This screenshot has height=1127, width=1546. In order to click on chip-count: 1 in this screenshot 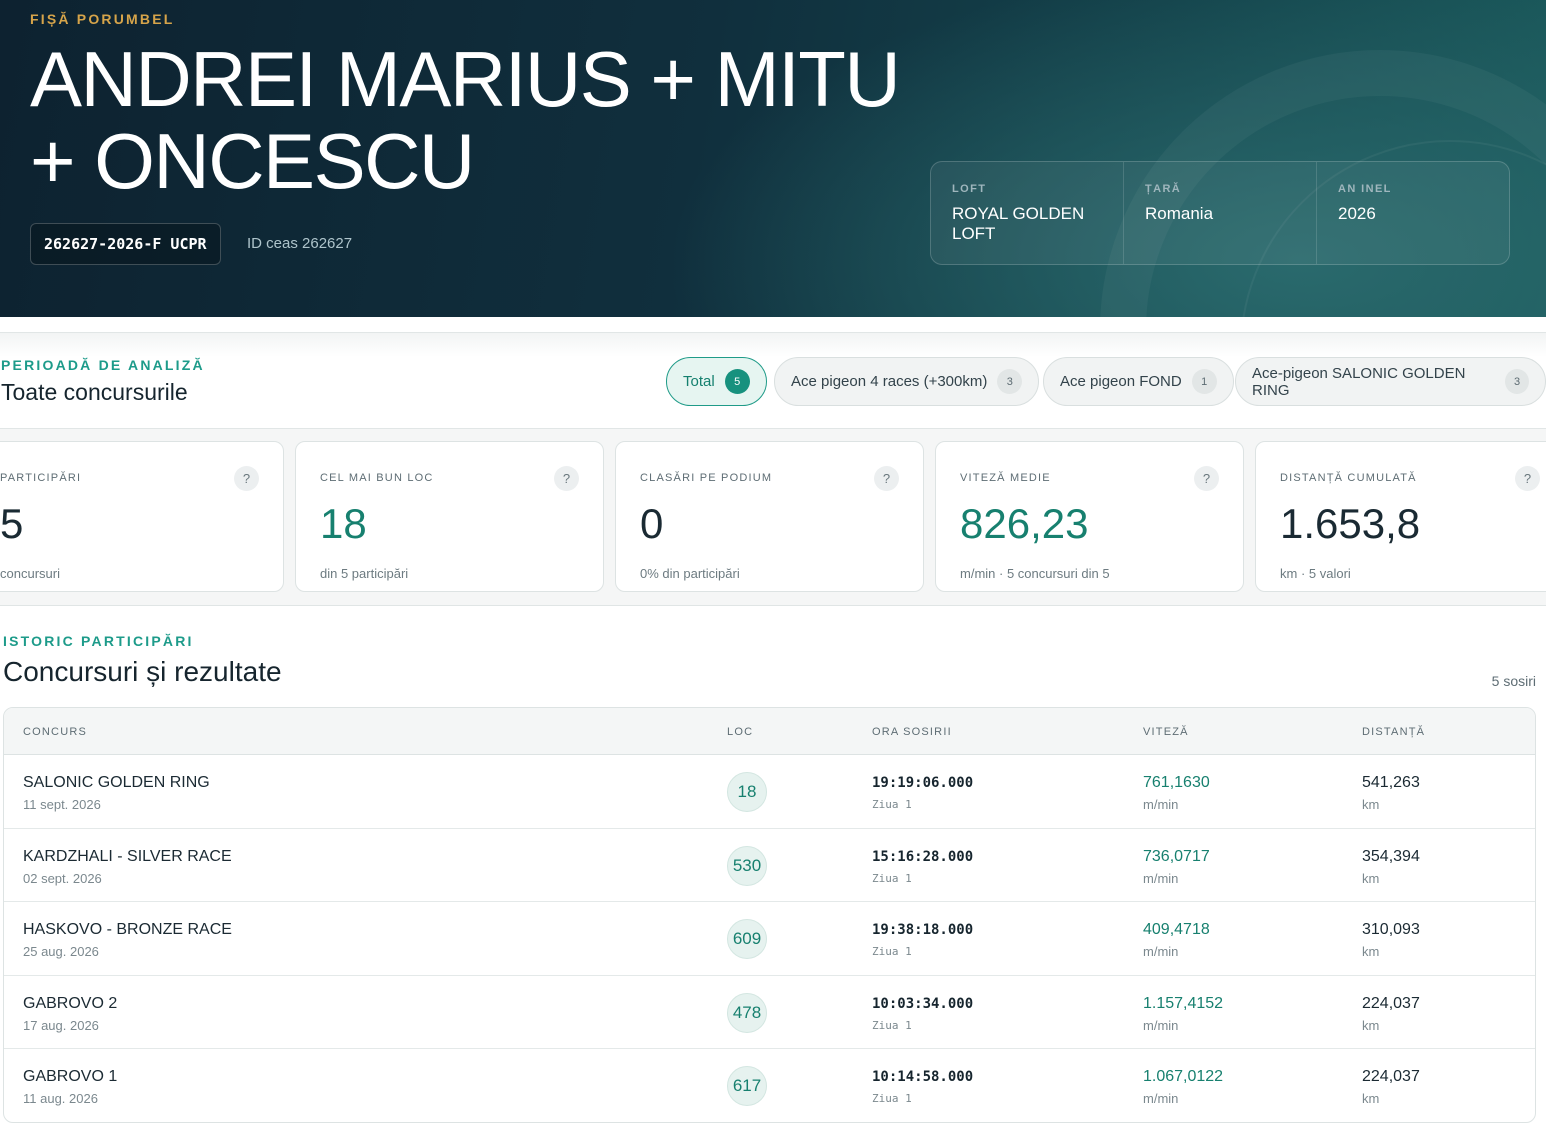, I will do `click(1204, 381)`.